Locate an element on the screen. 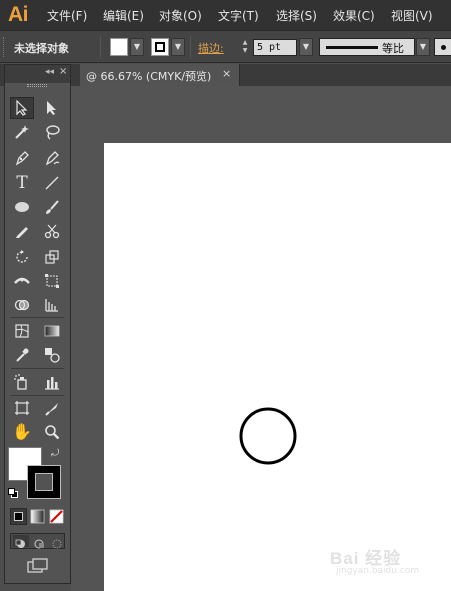 Image resolution: width=451 pixels, height=591 pixels. stroke-color-swatch is located at coordinates (160, 47).